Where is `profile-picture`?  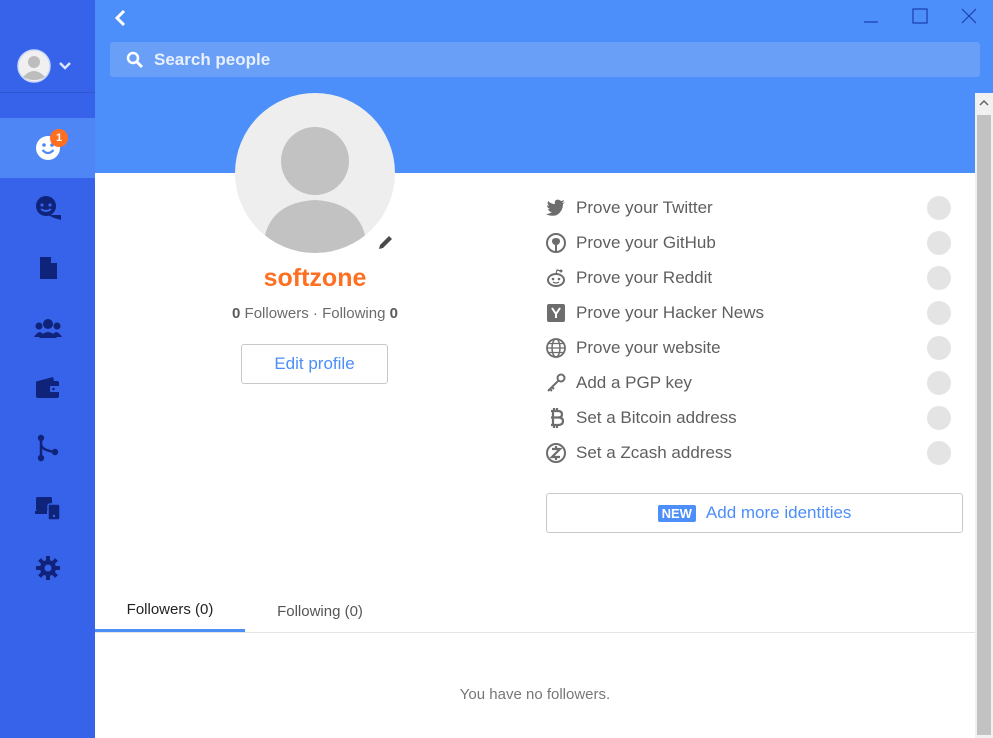
profile-picture is located at coordinates (315, 173).